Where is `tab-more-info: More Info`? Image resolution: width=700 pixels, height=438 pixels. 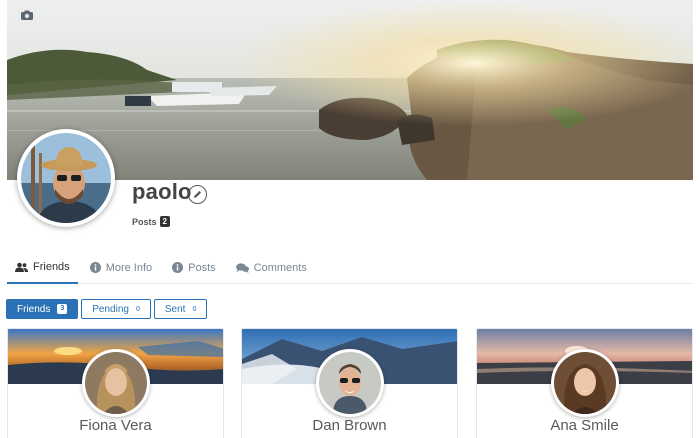 tab-more-info: More Info is located at coordinates (121, 267).